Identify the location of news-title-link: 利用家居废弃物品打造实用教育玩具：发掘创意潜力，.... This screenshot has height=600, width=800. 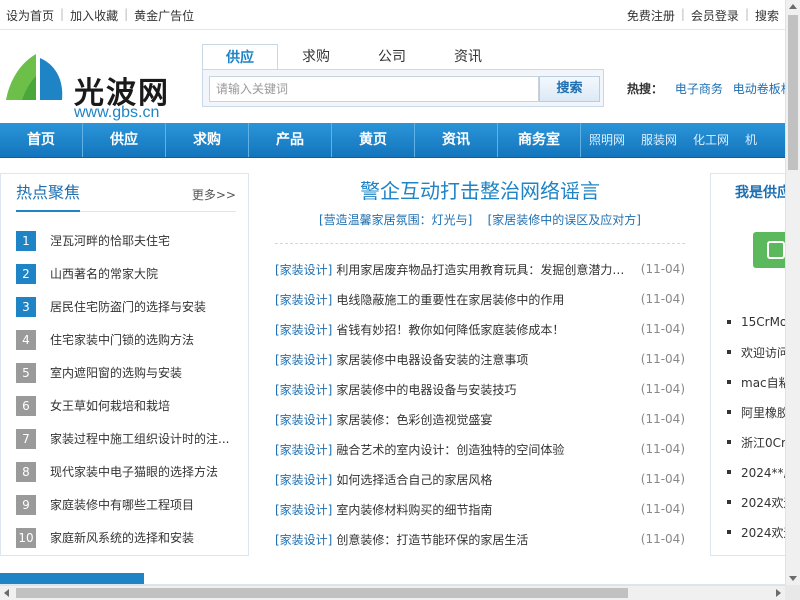
(484, 269).